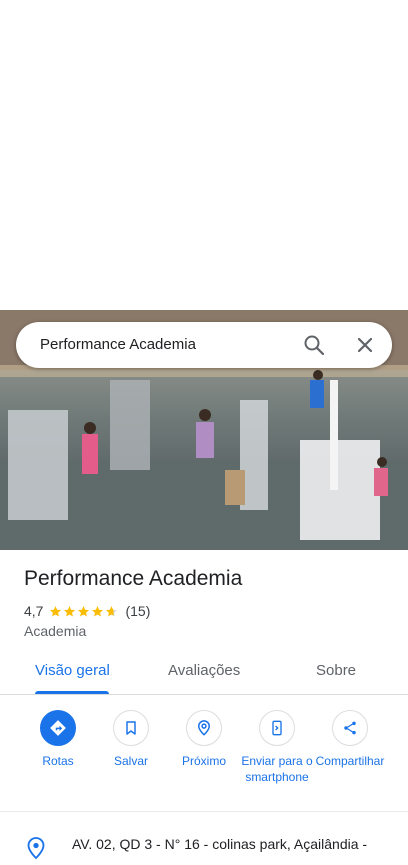 The image size is (408, 865). I want to click on place-category: Academia, so click(55, 631).